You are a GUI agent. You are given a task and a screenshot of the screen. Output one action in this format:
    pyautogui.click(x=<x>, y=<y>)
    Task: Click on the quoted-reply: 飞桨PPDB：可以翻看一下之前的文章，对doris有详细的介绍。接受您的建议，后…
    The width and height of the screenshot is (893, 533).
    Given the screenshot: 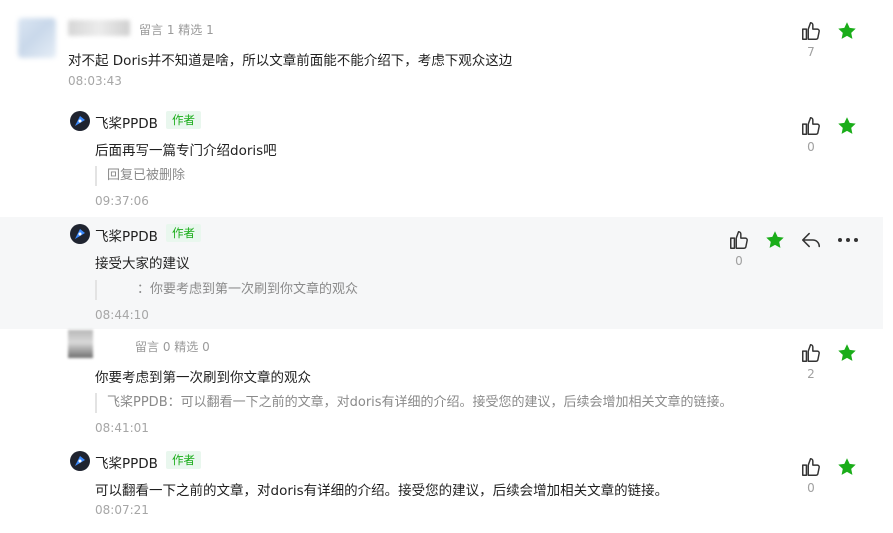 What is the action you would take?
    pyautogui.click(x=414, y=403)
    